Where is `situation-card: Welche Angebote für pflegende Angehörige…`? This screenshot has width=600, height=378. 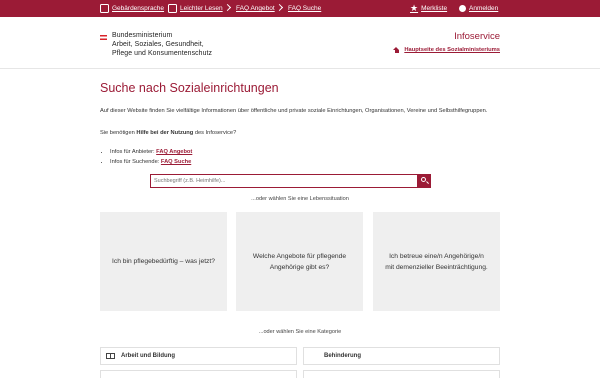 situation-card: Welche Angebote für pflegende Angehörige… is located at coordinates (299, 261).